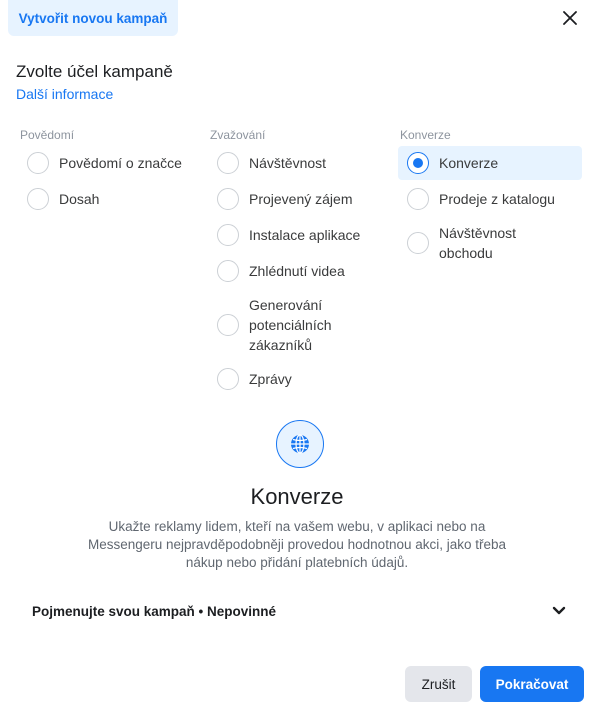 The image size is (594, 707). I want to click on objective-video-views: Zhlédnutí videa, so click(298, 271).